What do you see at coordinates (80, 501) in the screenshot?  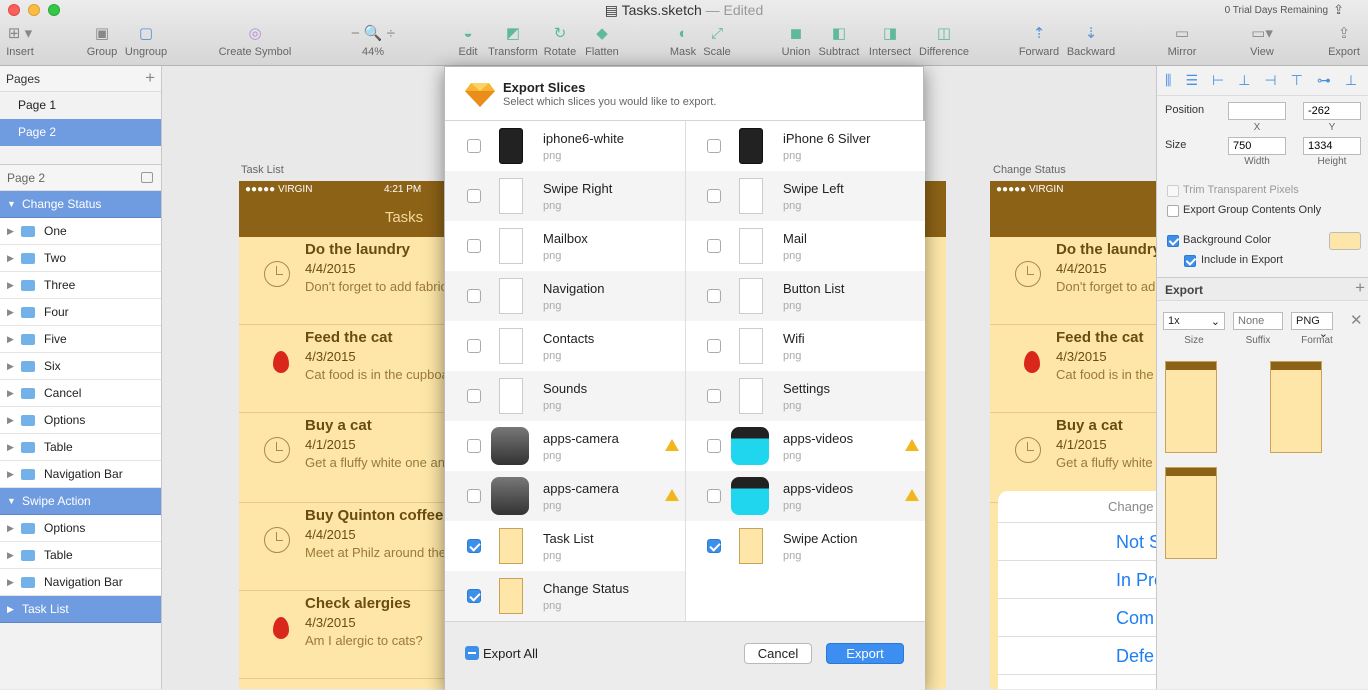 I see `layer-group: ▼ Swipe Action` at bounding box center [80, 501].